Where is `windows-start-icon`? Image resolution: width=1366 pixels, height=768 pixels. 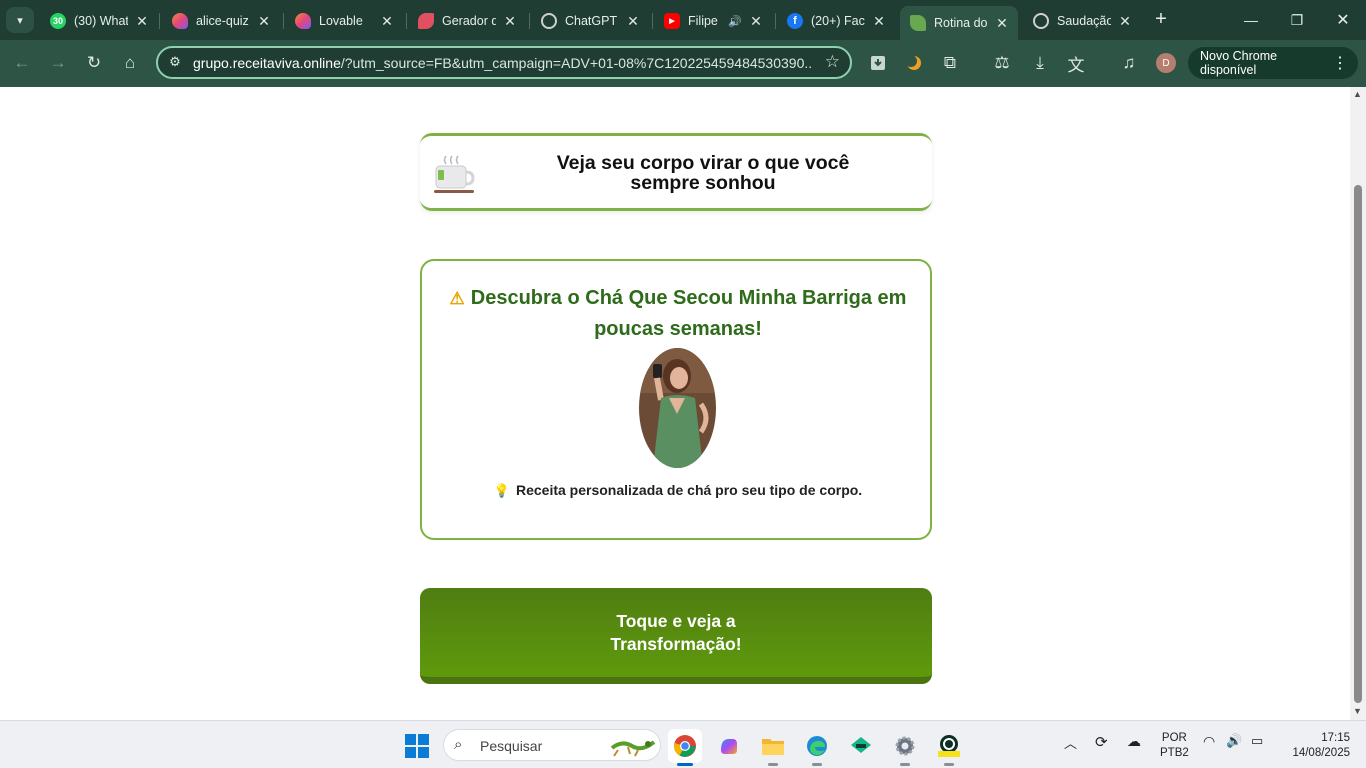 windows-start-icon is located at coordinates (417, 746).